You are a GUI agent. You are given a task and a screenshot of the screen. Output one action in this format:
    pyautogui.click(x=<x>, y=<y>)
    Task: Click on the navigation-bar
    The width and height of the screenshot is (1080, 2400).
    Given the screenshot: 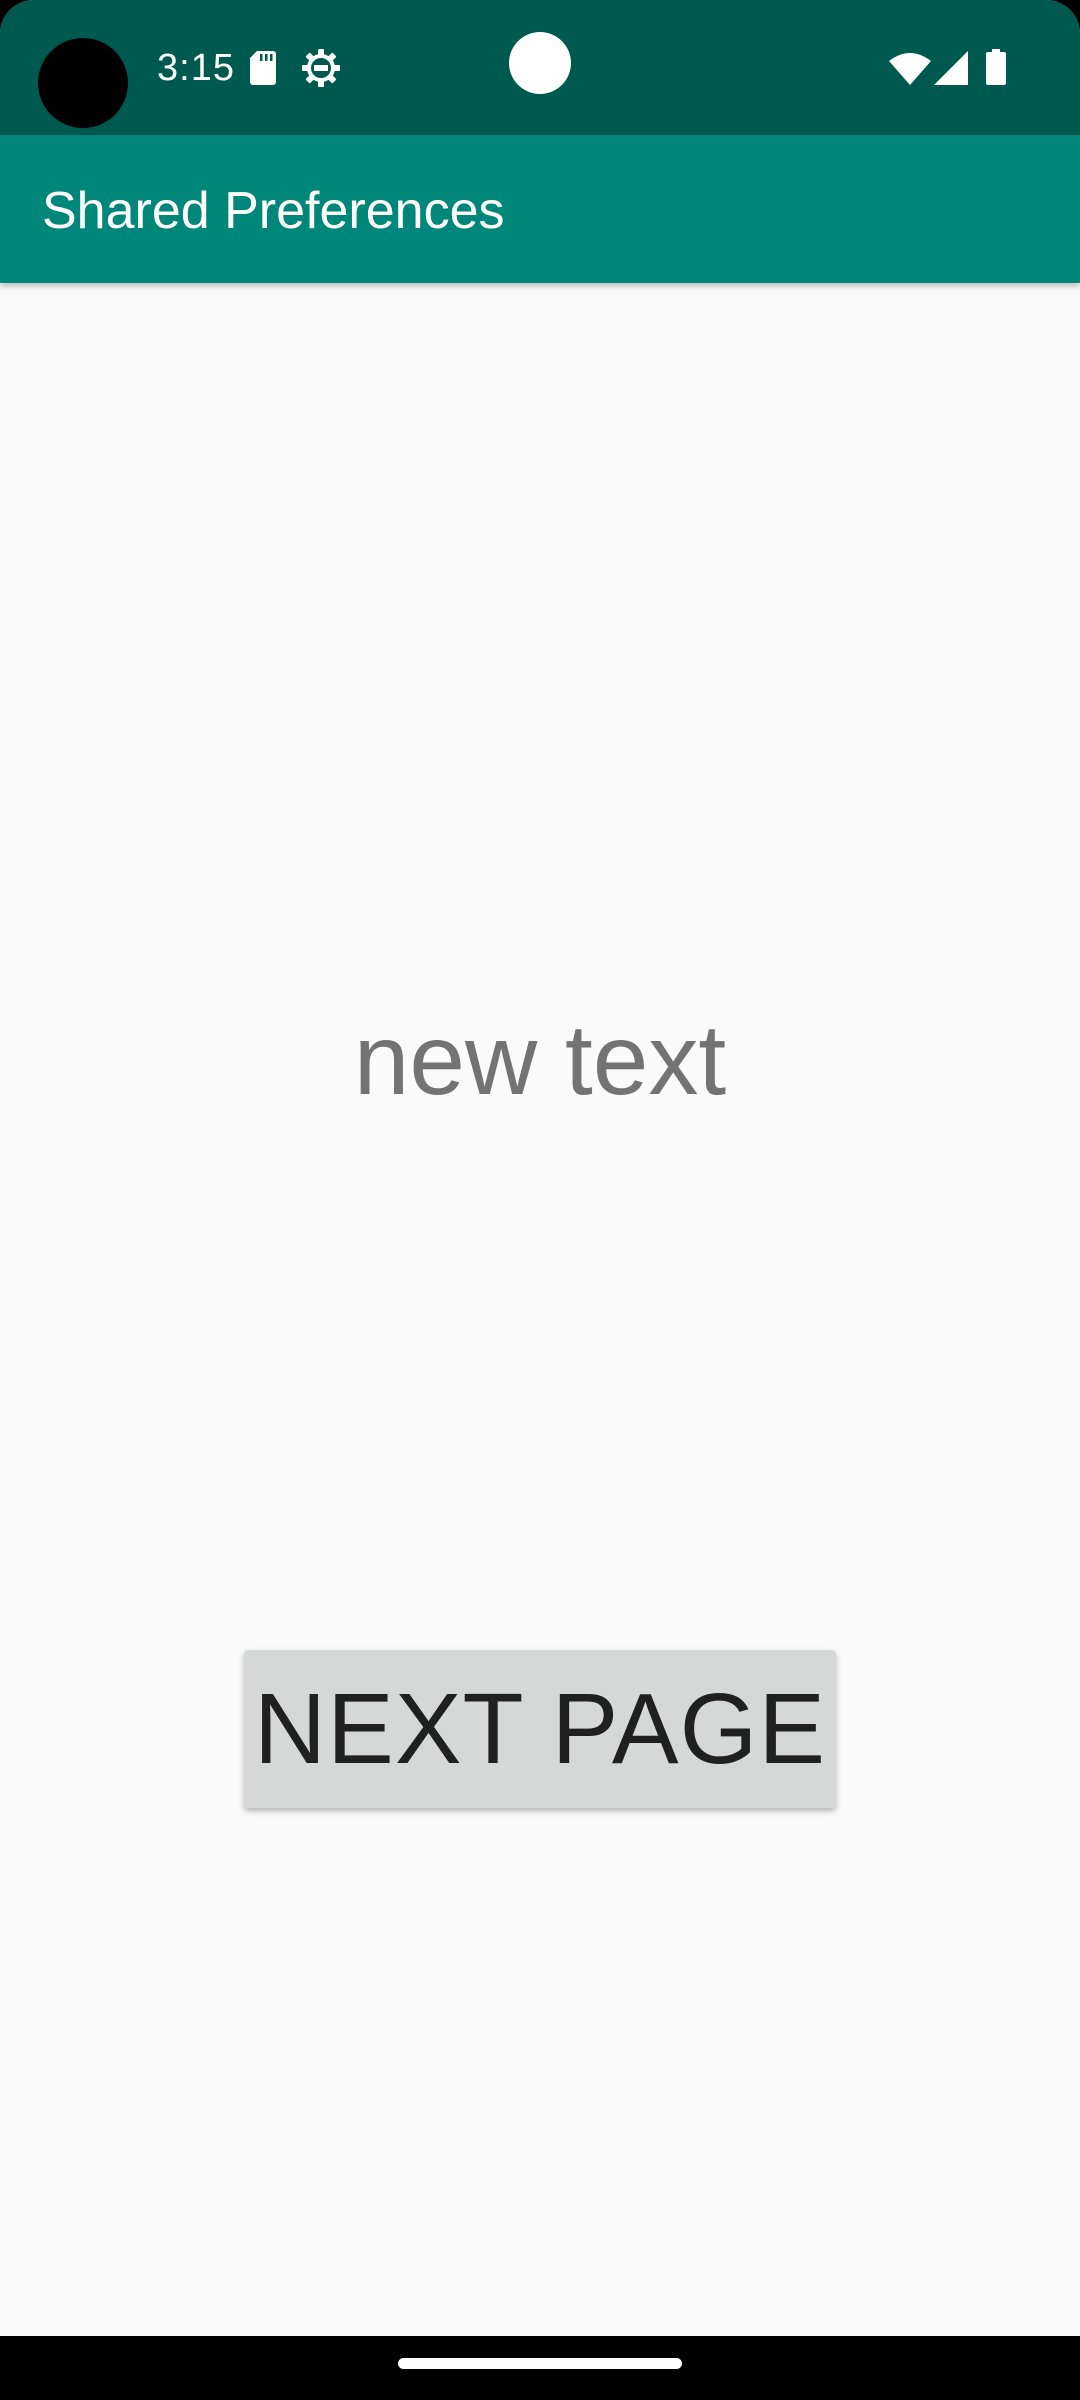 What is the action you would take?
    pyautogui.click(x=540, y=2368)
    